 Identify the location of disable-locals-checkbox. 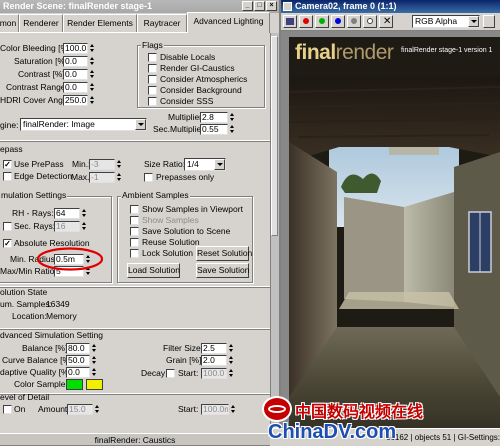
(152, 57).